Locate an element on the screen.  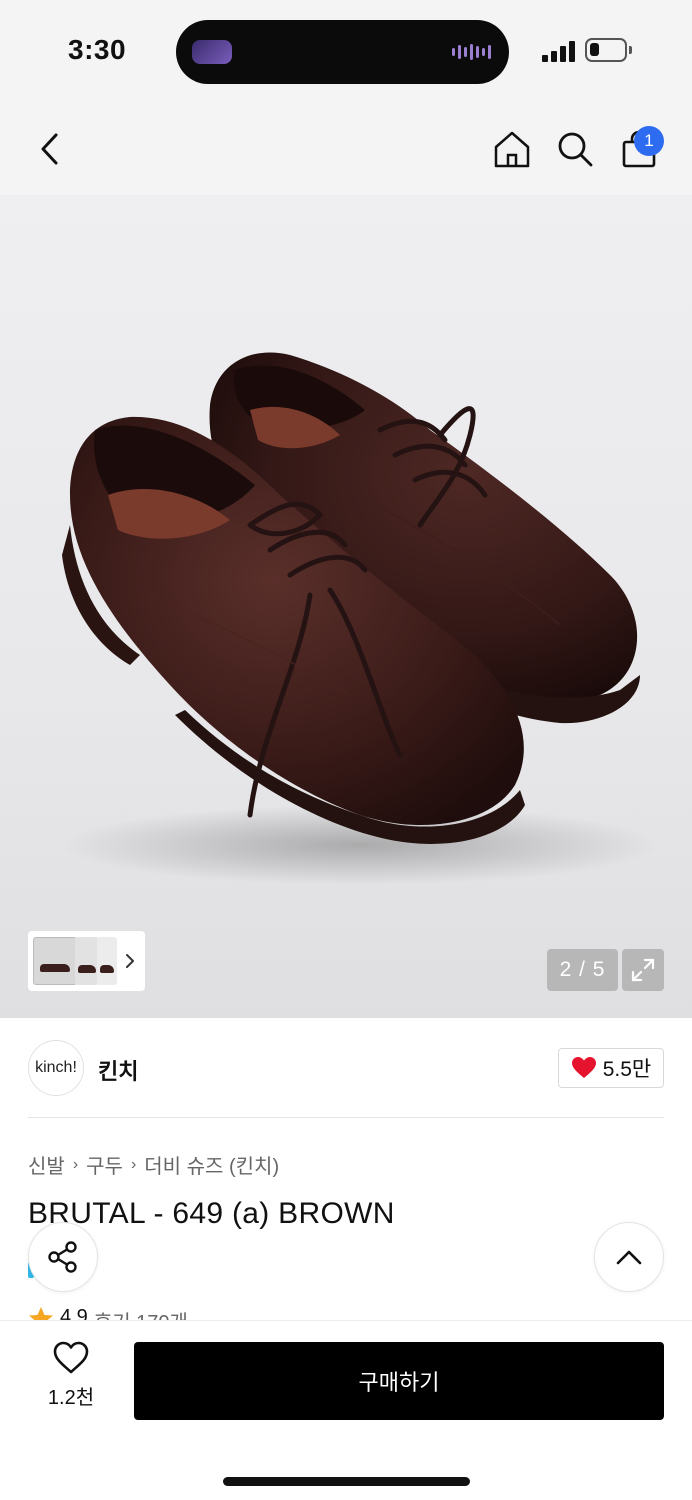
wishlist-button: 1.2천 is located at coordinates (71, 1381).